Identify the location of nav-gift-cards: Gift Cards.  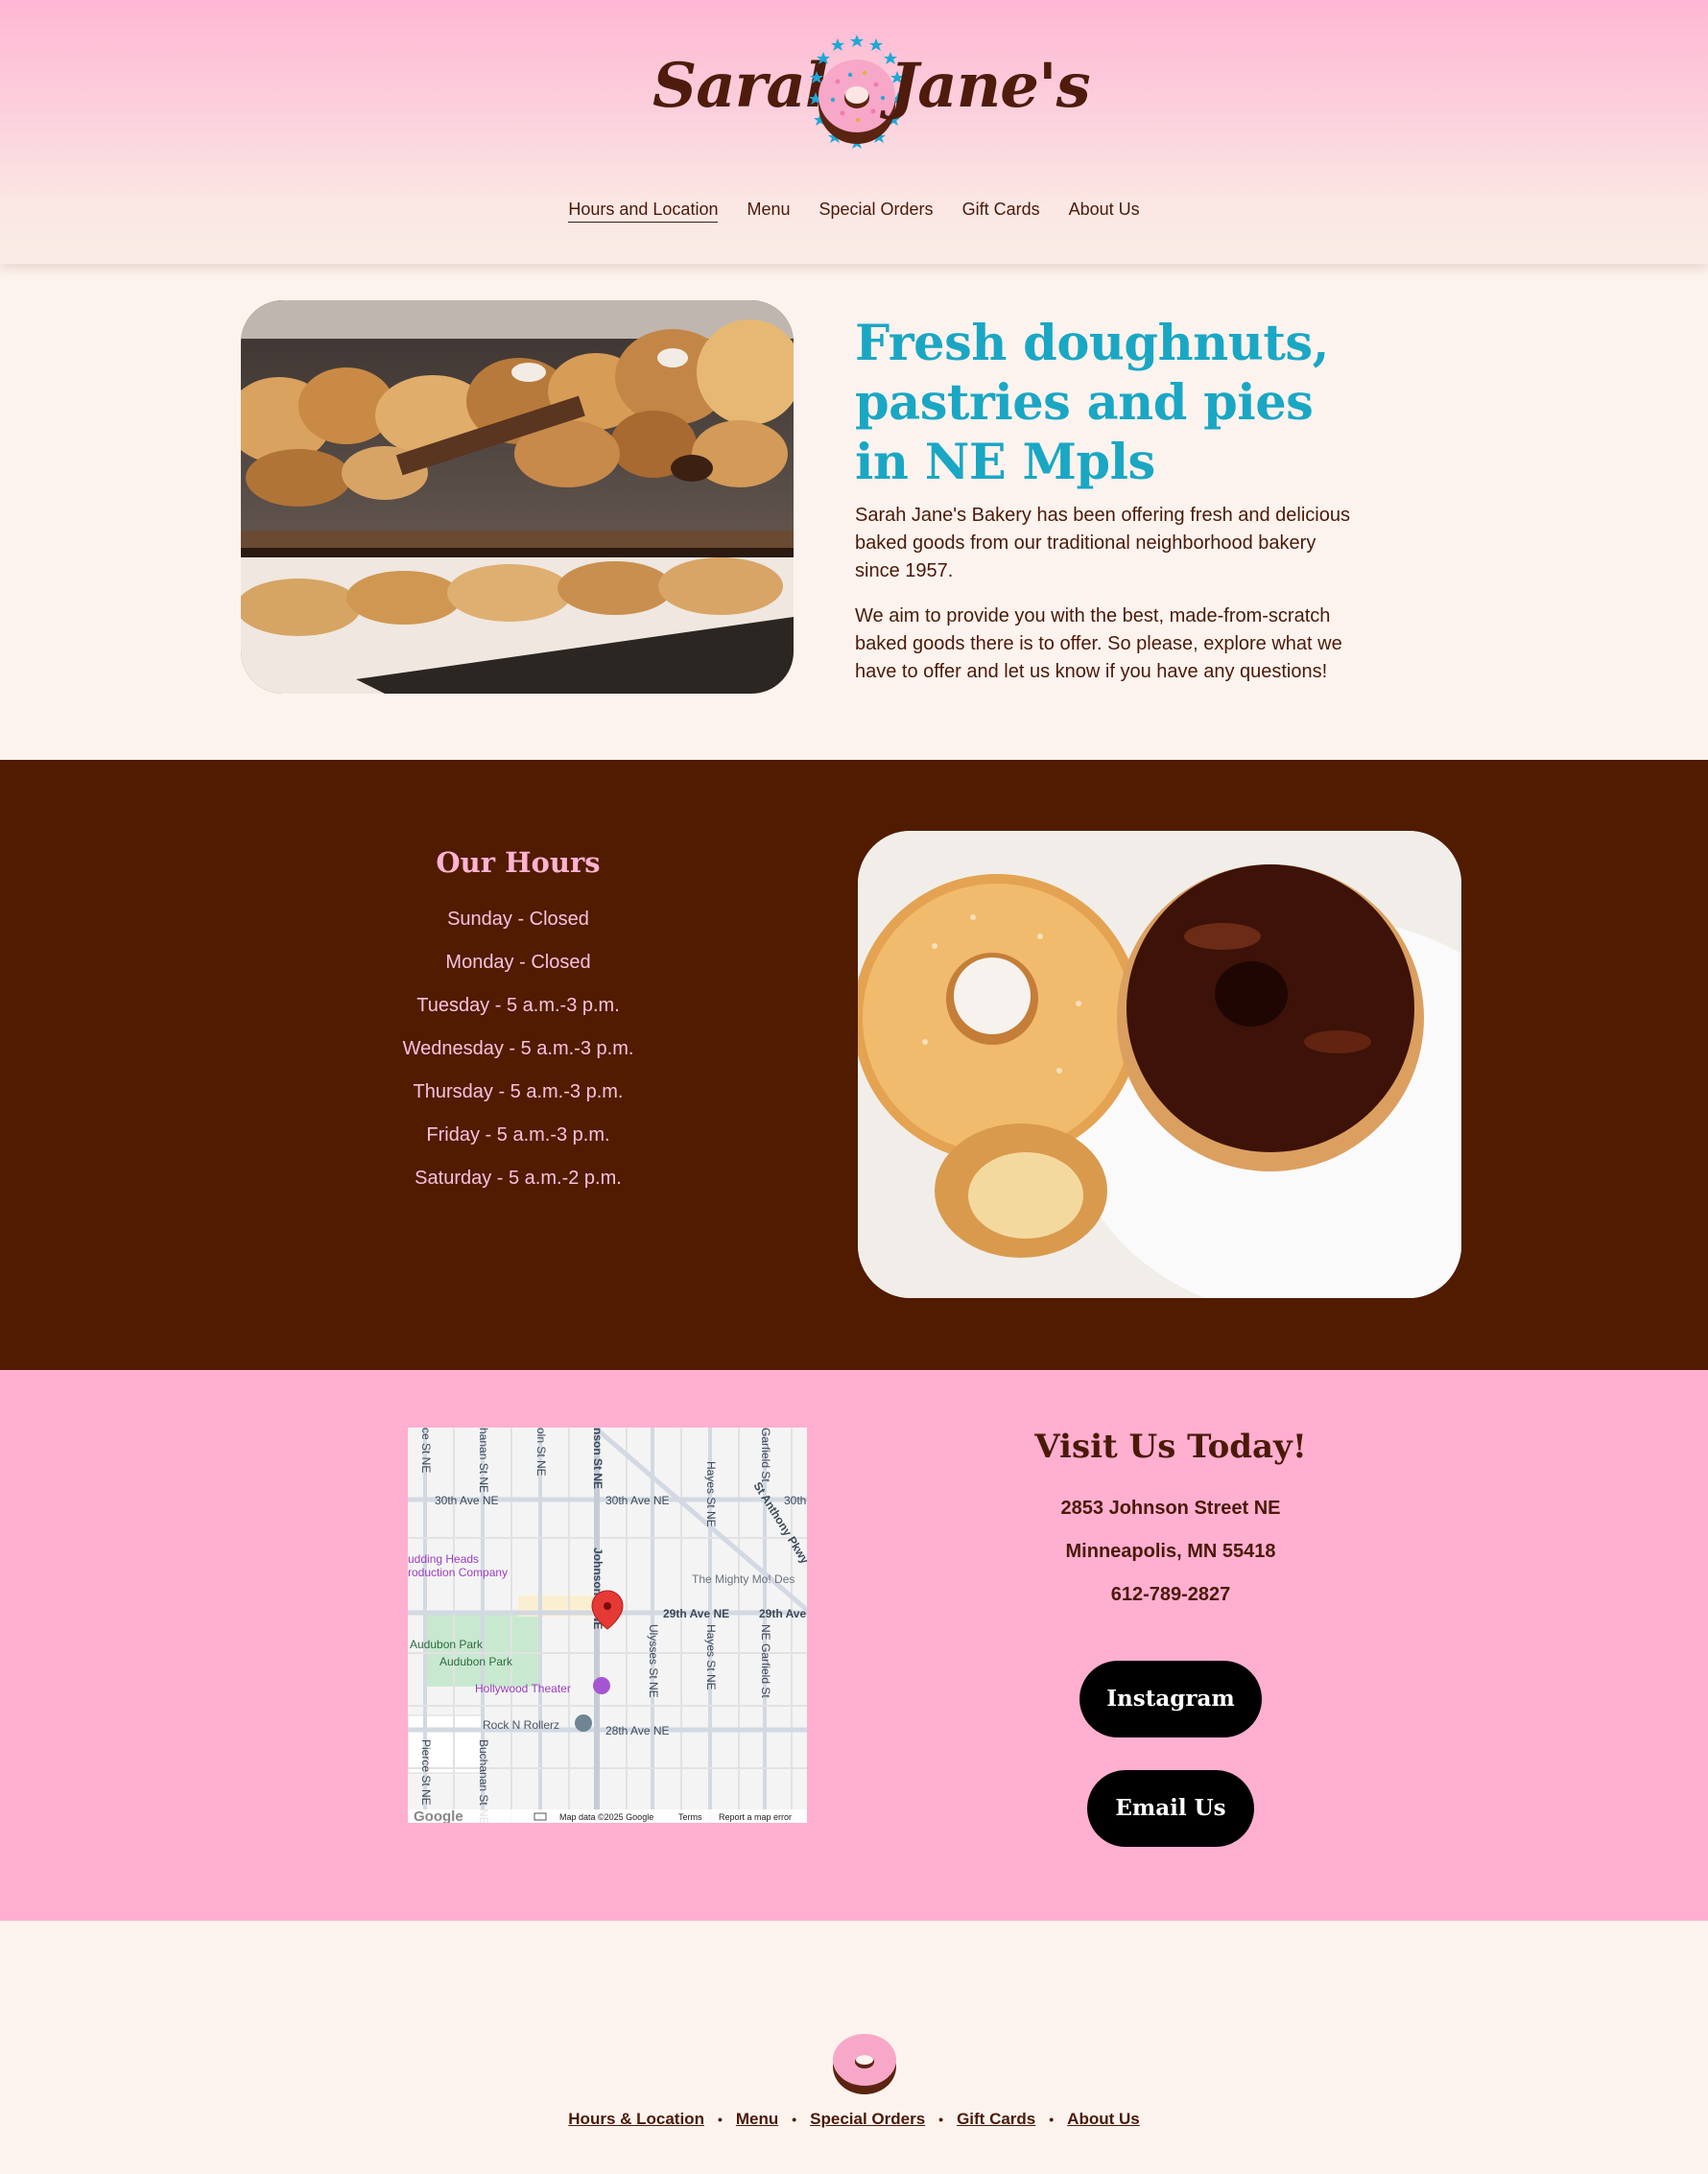
(1001, 212).